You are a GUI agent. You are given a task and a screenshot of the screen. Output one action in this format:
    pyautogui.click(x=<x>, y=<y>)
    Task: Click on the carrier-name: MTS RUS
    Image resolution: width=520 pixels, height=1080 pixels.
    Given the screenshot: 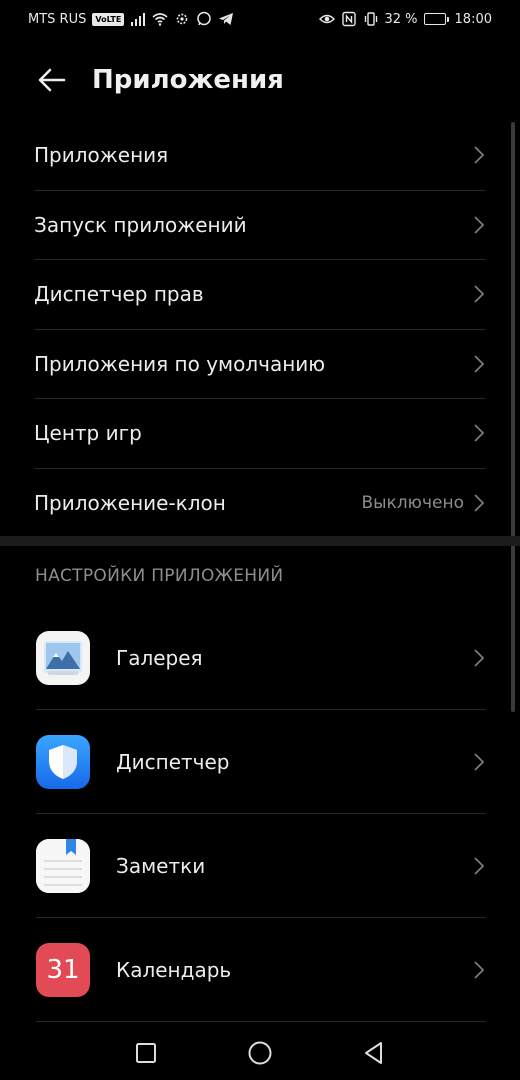 What is the action you would take?
    pyautogui.click(x=57, y=19)
    